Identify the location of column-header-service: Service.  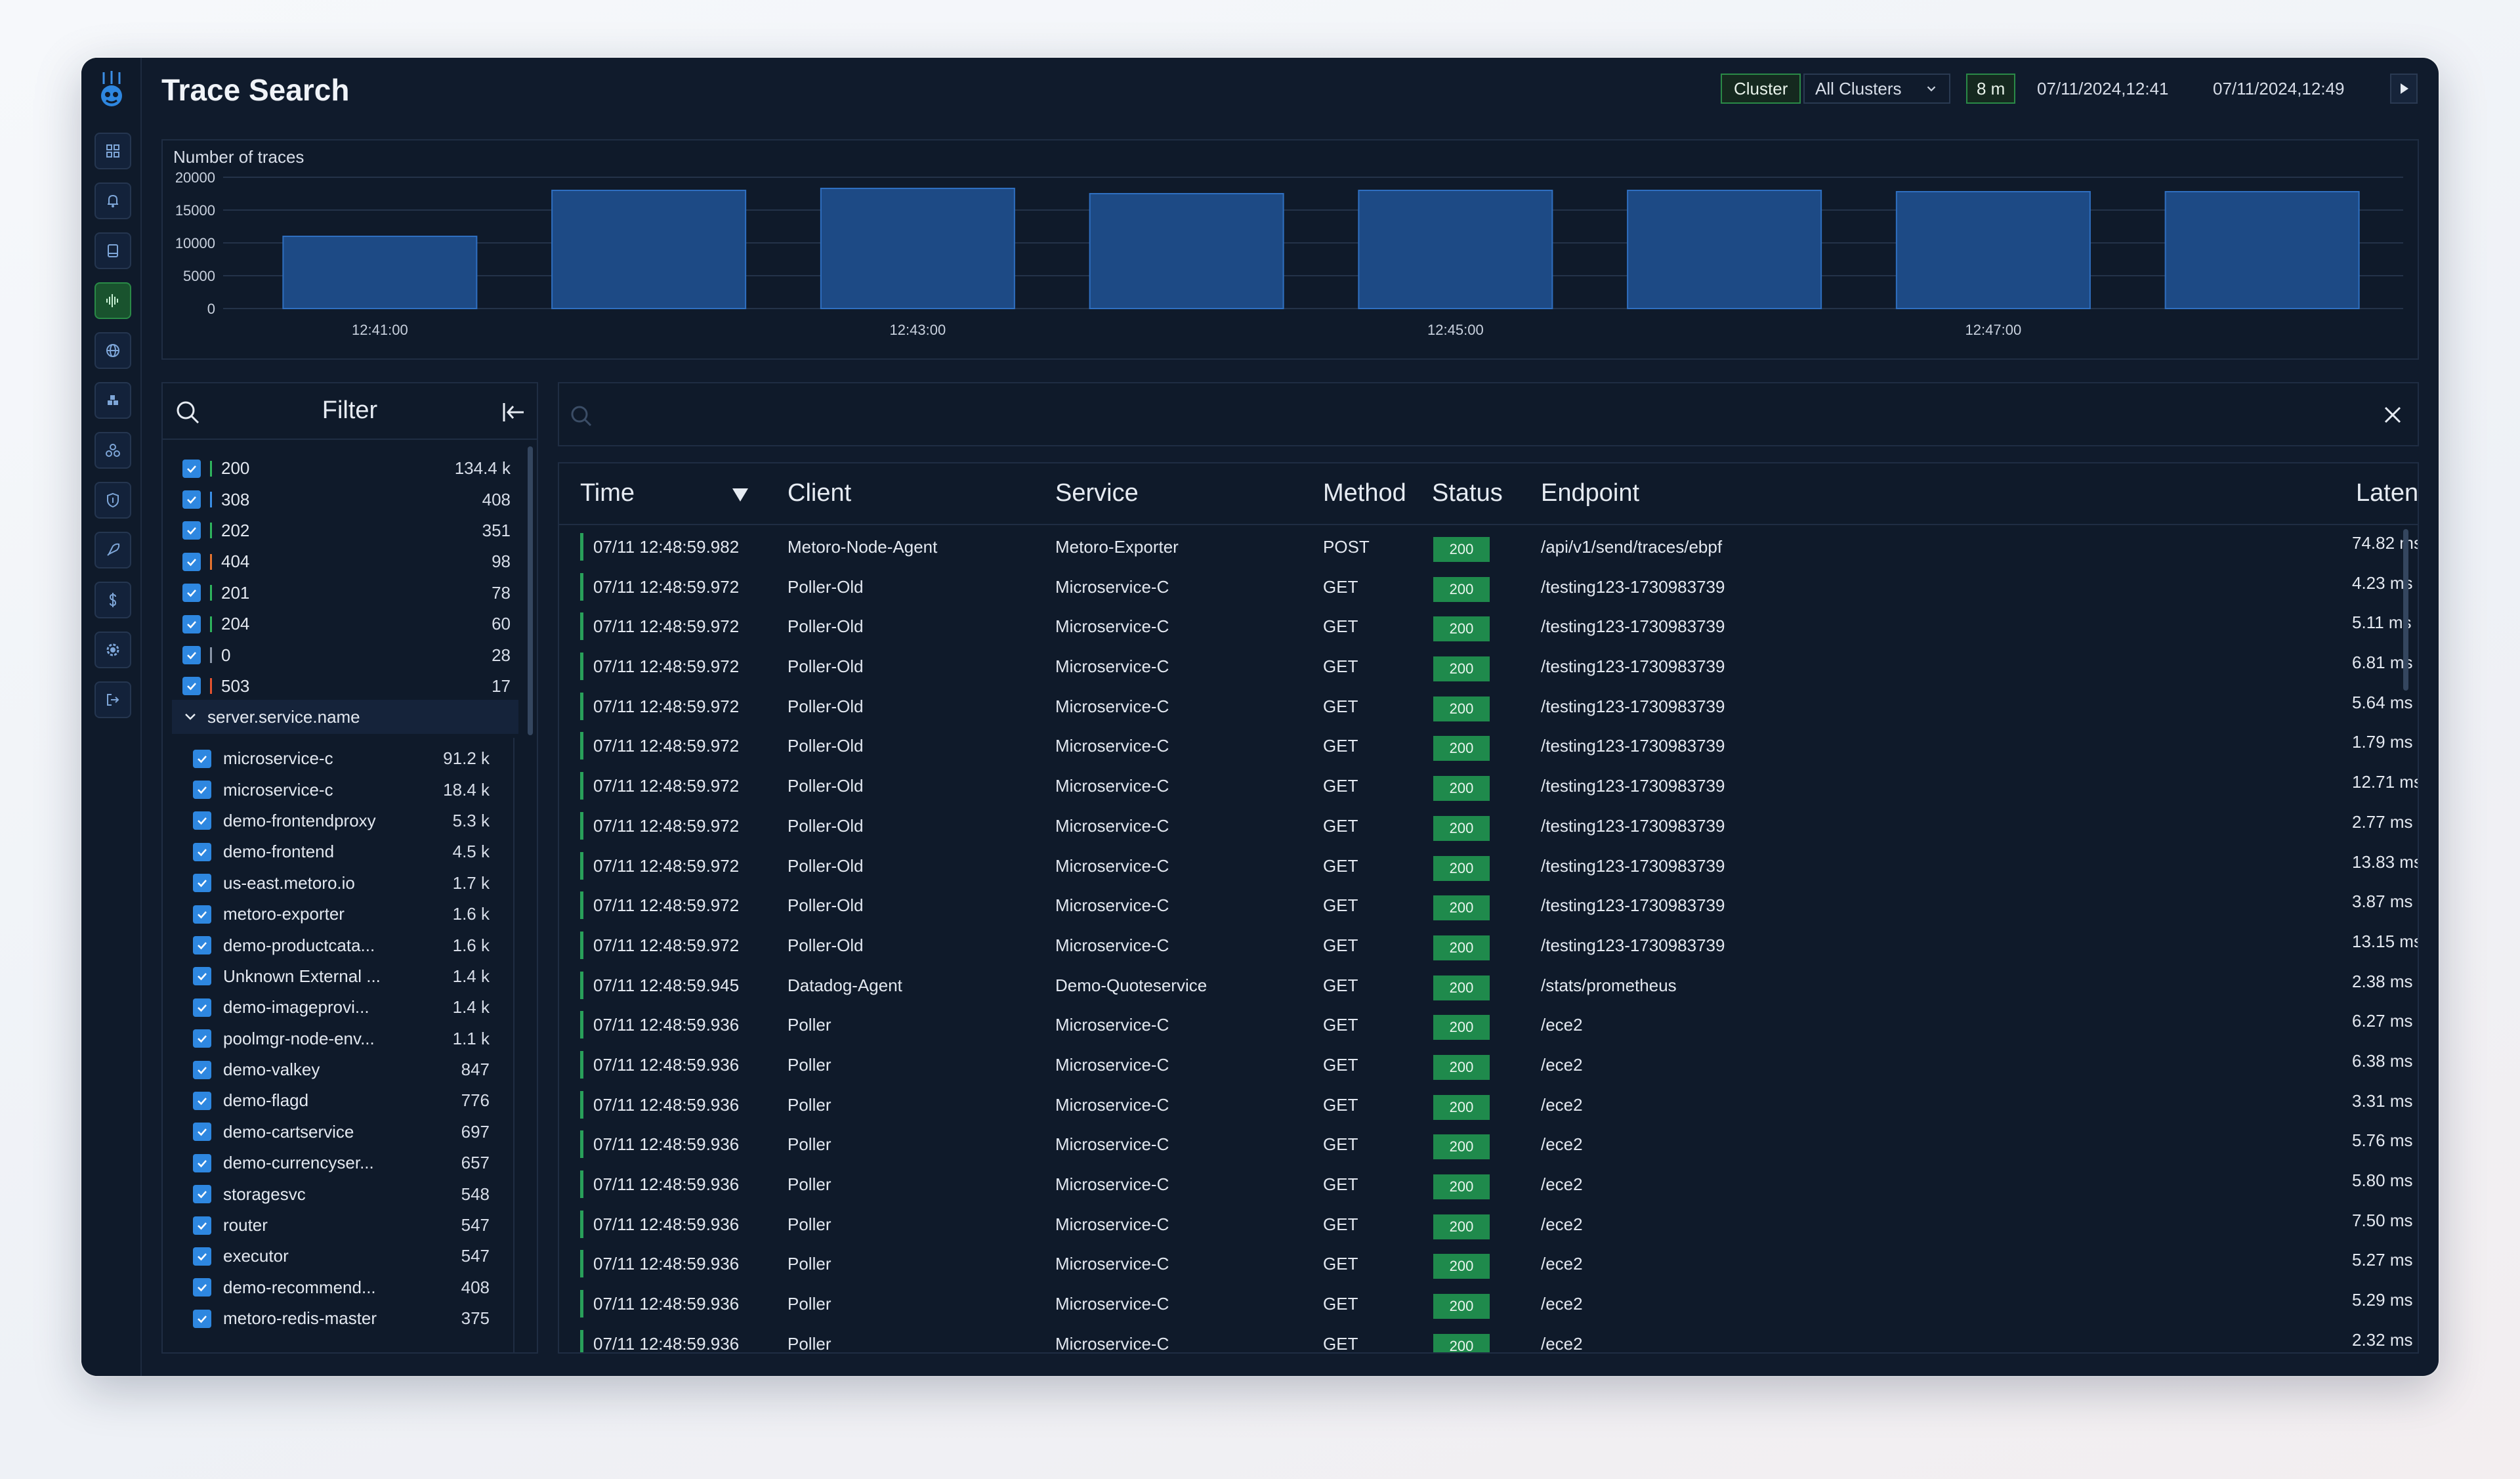
(1097, 493).